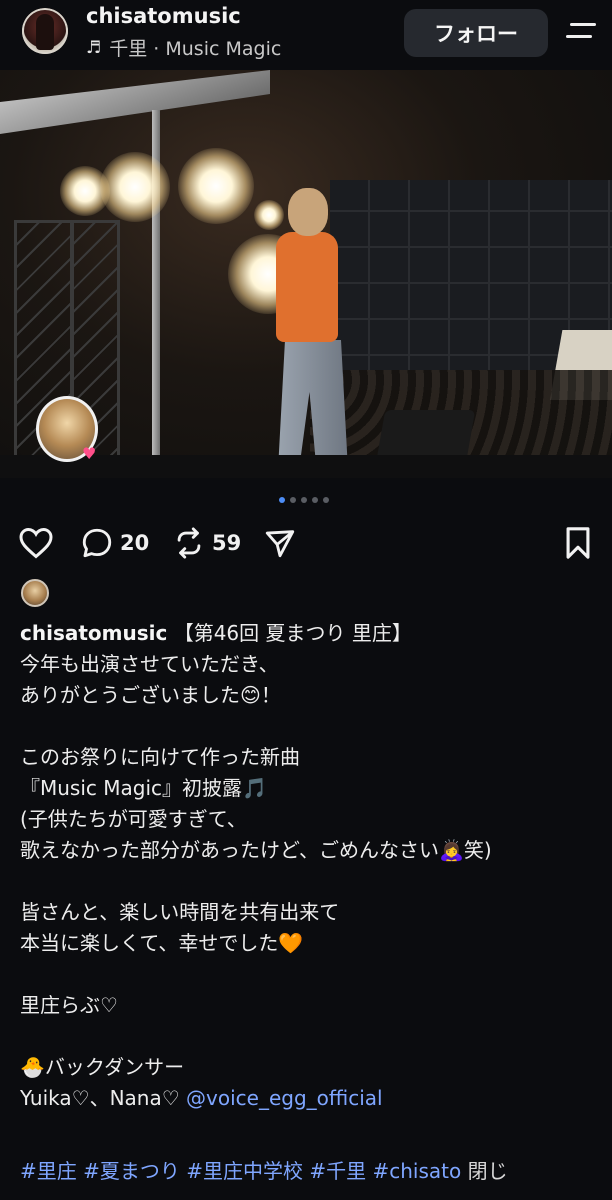  I want to click on repost-button: 59, so click(206, 543).